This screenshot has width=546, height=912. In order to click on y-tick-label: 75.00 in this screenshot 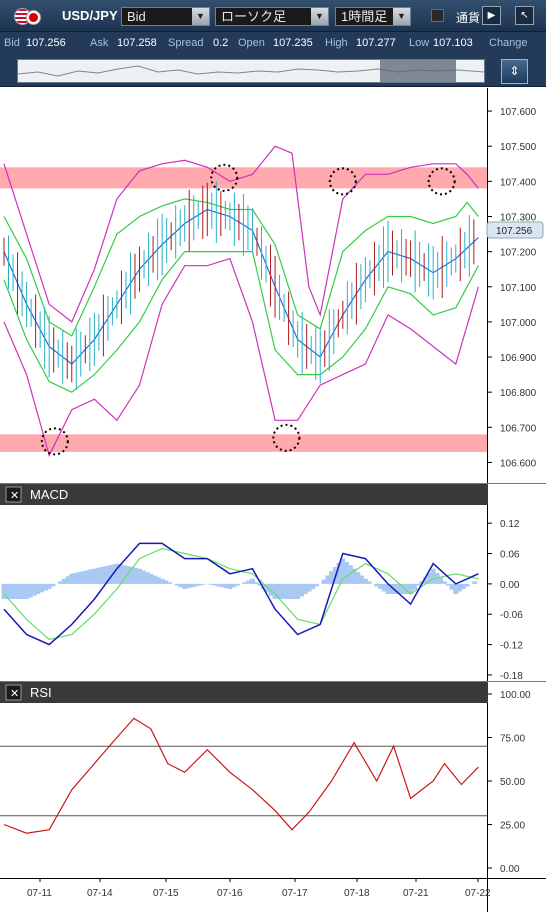, I will do `click(512, 739)`.